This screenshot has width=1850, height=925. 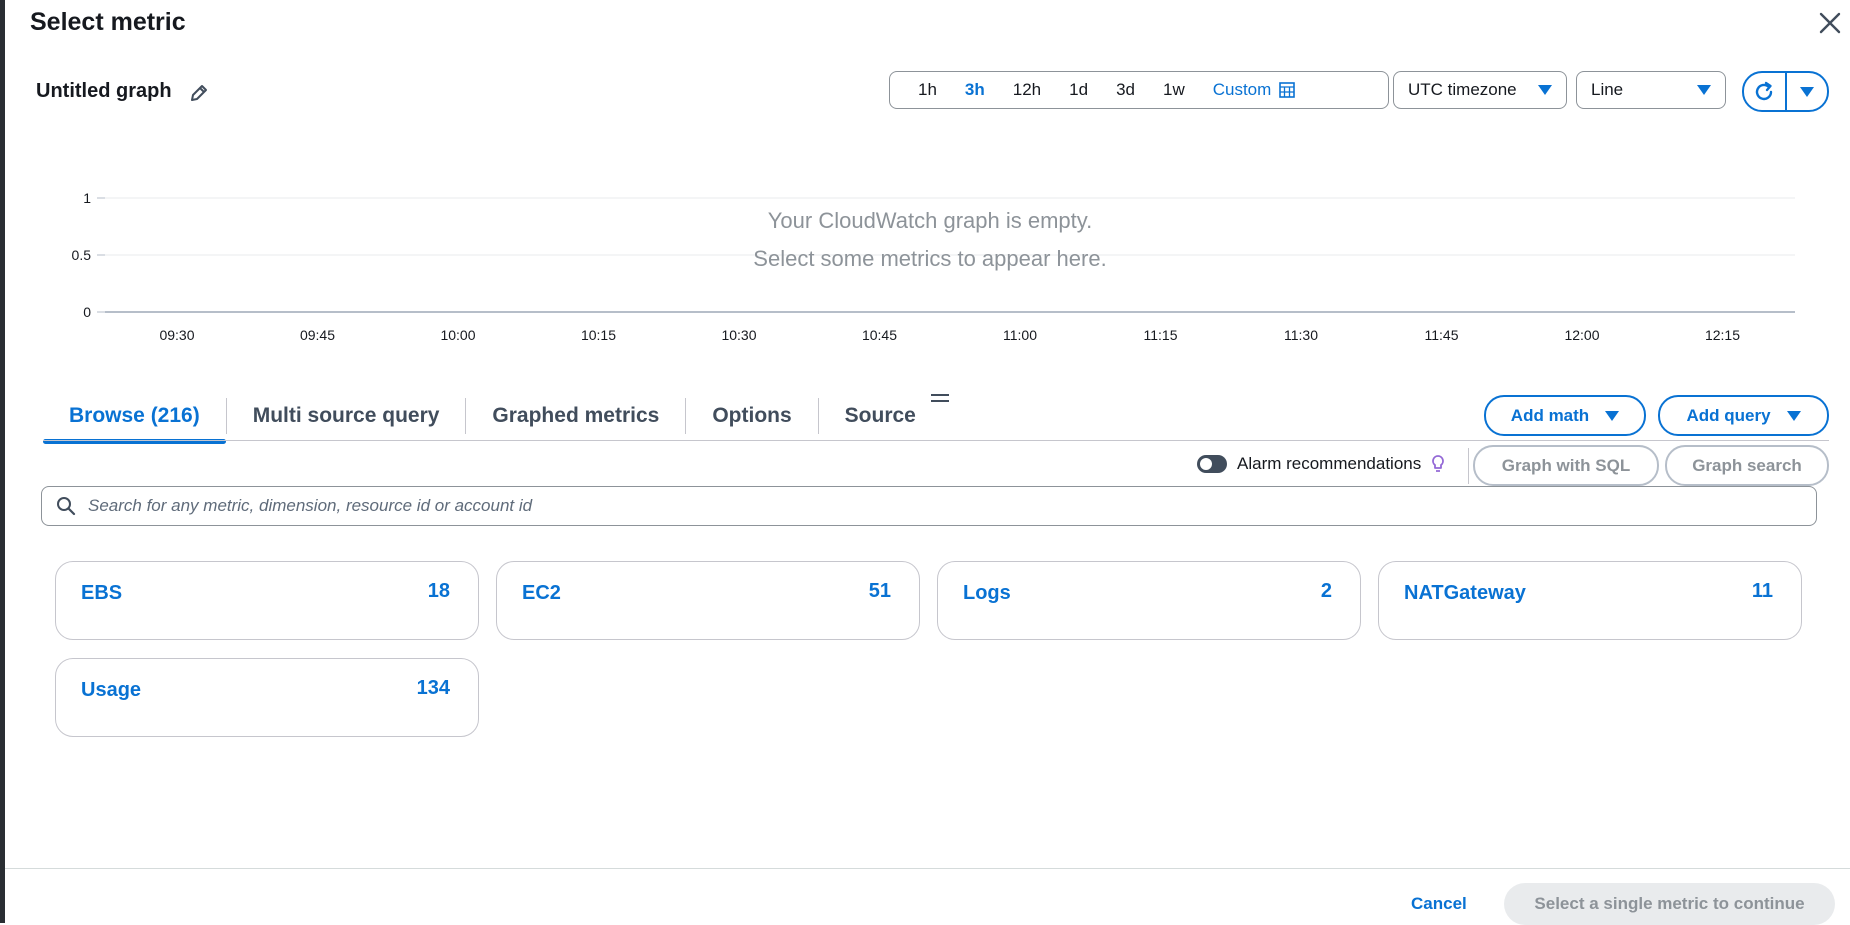 I want to click on namespace-name: Logs, so click(x=987, y=593).